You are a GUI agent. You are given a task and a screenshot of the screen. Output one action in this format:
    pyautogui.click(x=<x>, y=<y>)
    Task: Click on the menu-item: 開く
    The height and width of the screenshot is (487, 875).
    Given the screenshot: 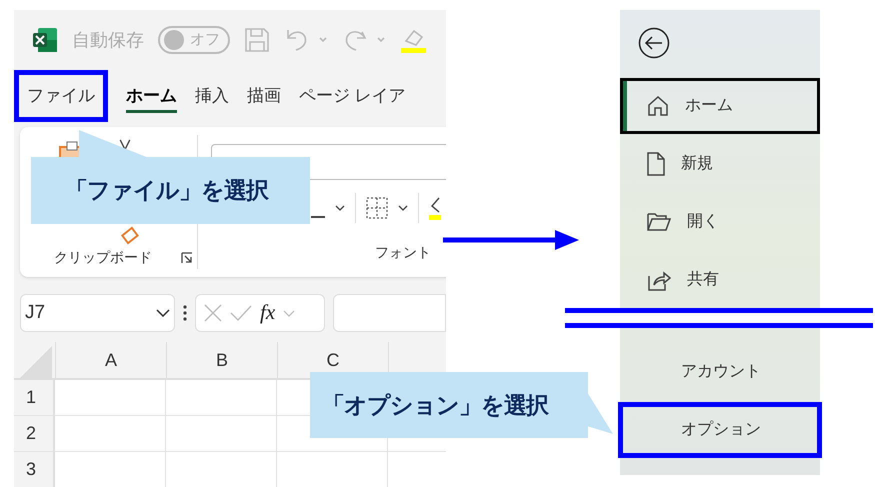 What is the action you would take?
    pyautogui.click(x=720, y=222)
    